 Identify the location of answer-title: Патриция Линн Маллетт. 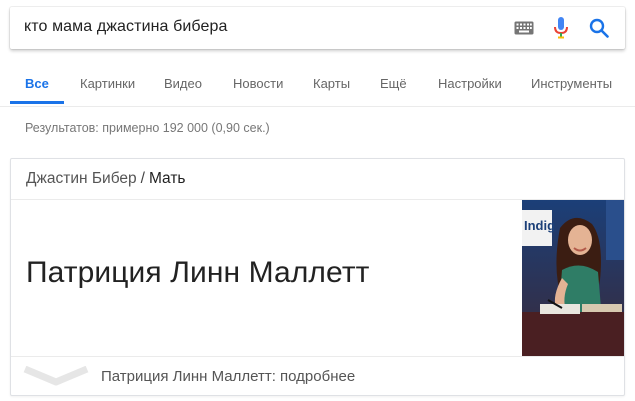
(198, 272).